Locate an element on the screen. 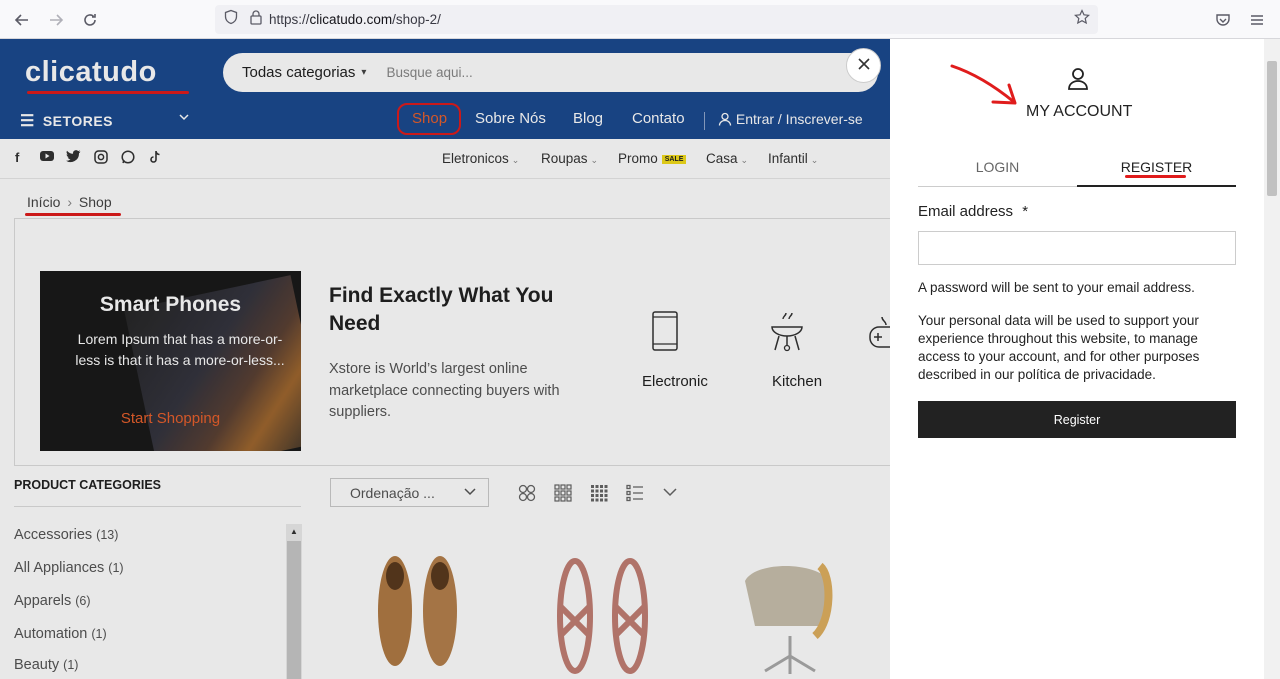  annotation-arrow is located at coordinates (984, 87).